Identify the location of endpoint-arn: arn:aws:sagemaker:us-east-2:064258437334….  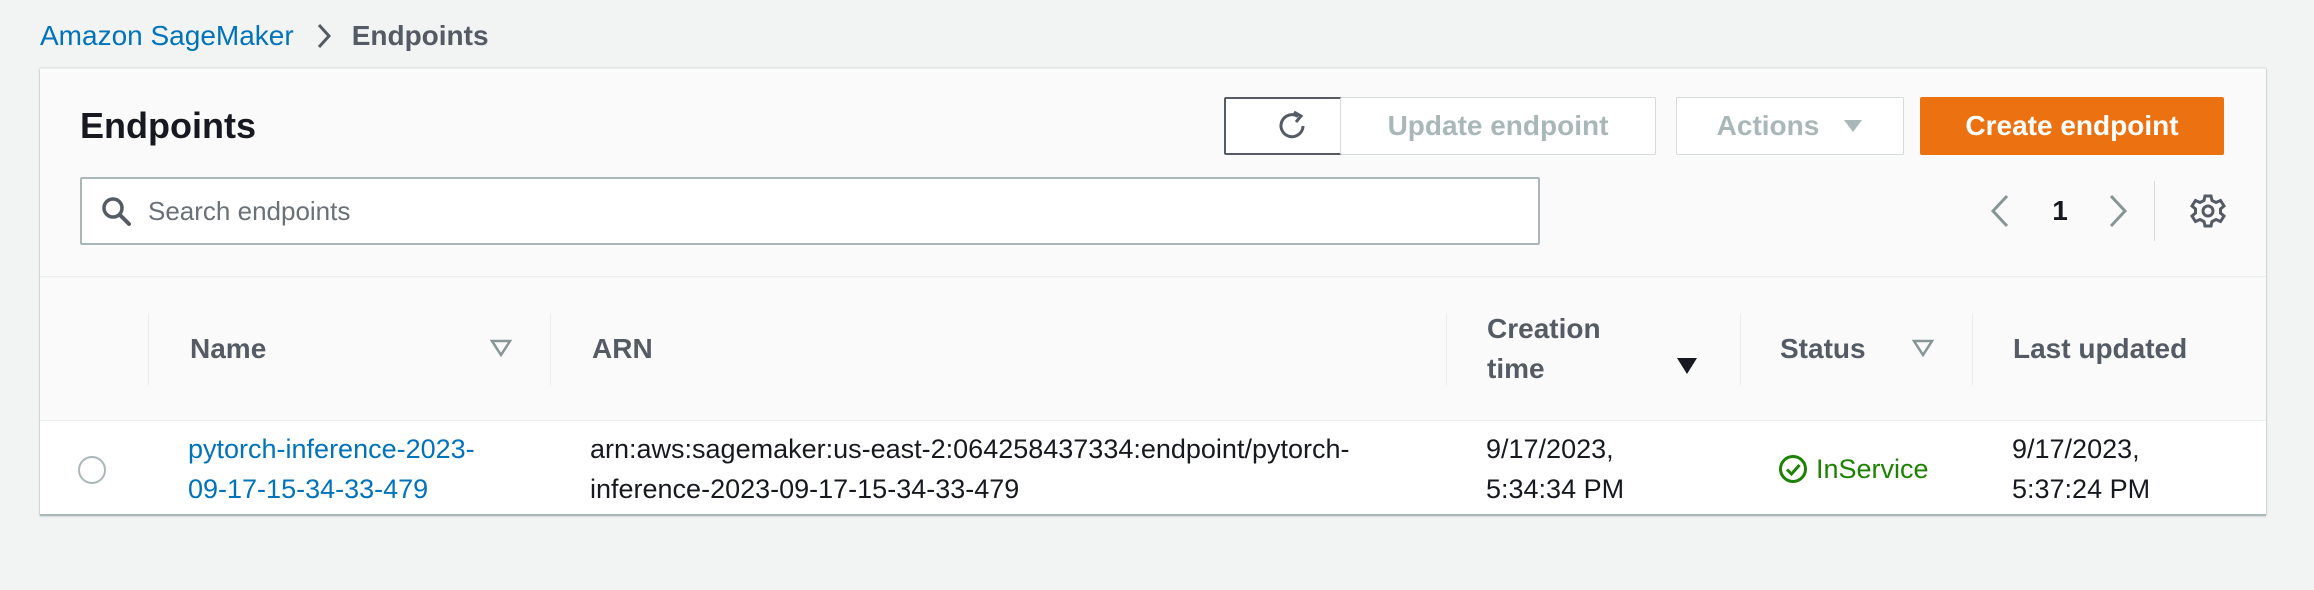
(969, 469).